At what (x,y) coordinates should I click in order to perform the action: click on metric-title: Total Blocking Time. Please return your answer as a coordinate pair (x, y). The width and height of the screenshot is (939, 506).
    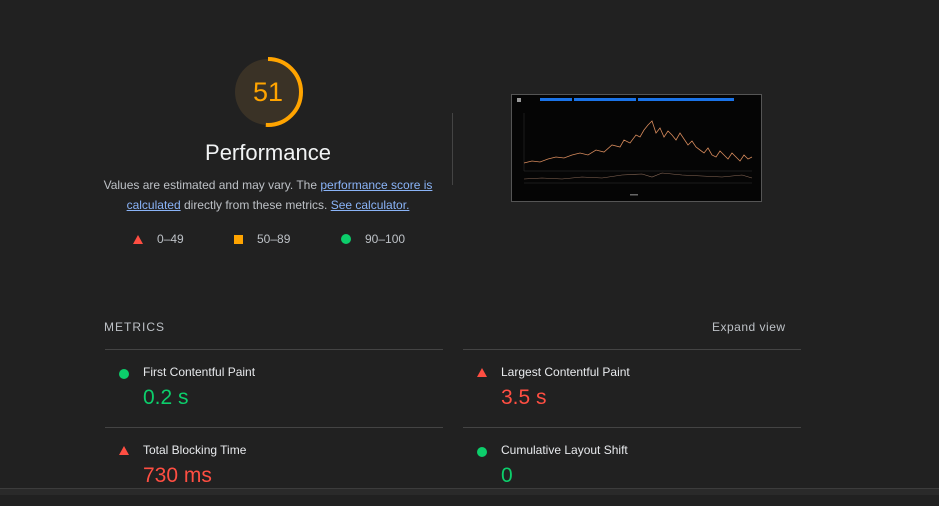
    Looking at the image, I should click on (195, 450).